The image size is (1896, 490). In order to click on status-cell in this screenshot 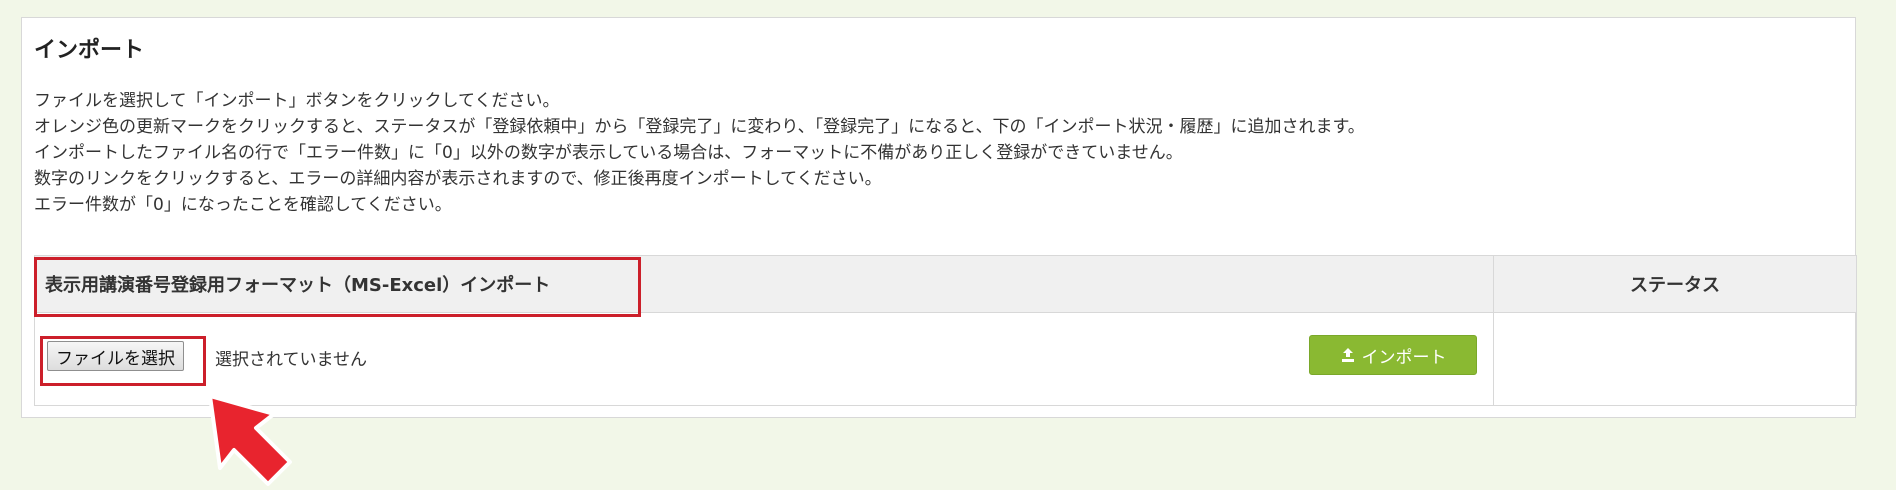, I will do `click(1675, 359)`.